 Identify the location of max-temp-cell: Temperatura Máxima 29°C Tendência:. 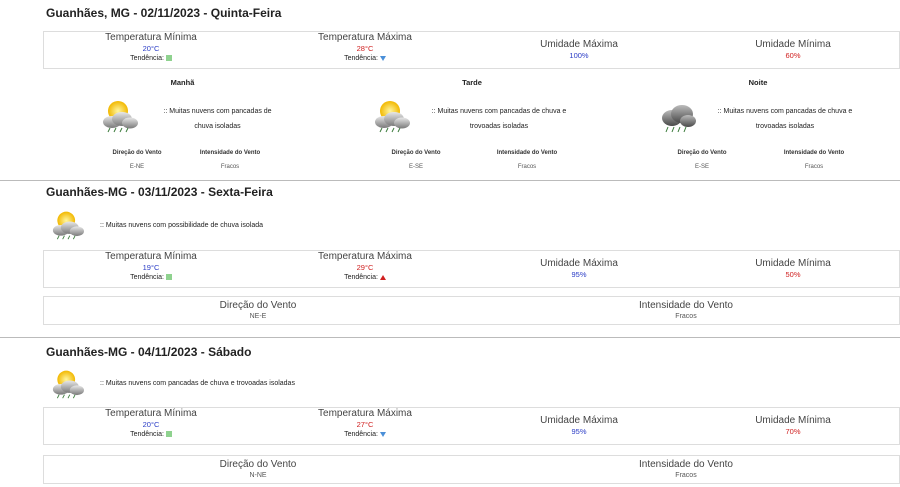
(365, 266).